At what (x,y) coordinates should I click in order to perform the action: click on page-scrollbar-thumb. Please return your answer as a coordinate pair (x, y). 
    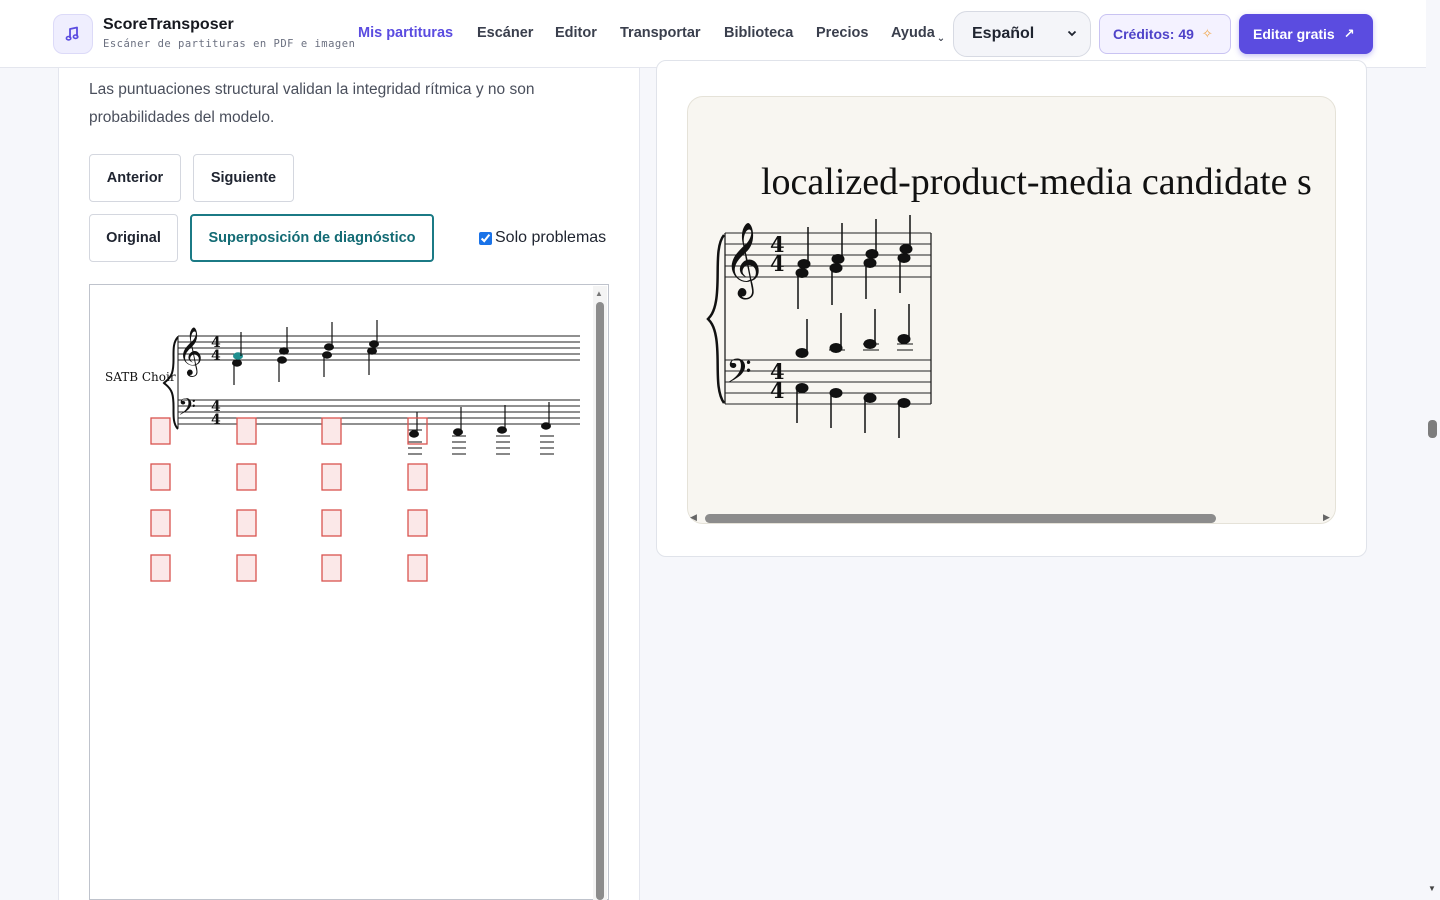
    Looking at the image, I should click on (1432, 429).